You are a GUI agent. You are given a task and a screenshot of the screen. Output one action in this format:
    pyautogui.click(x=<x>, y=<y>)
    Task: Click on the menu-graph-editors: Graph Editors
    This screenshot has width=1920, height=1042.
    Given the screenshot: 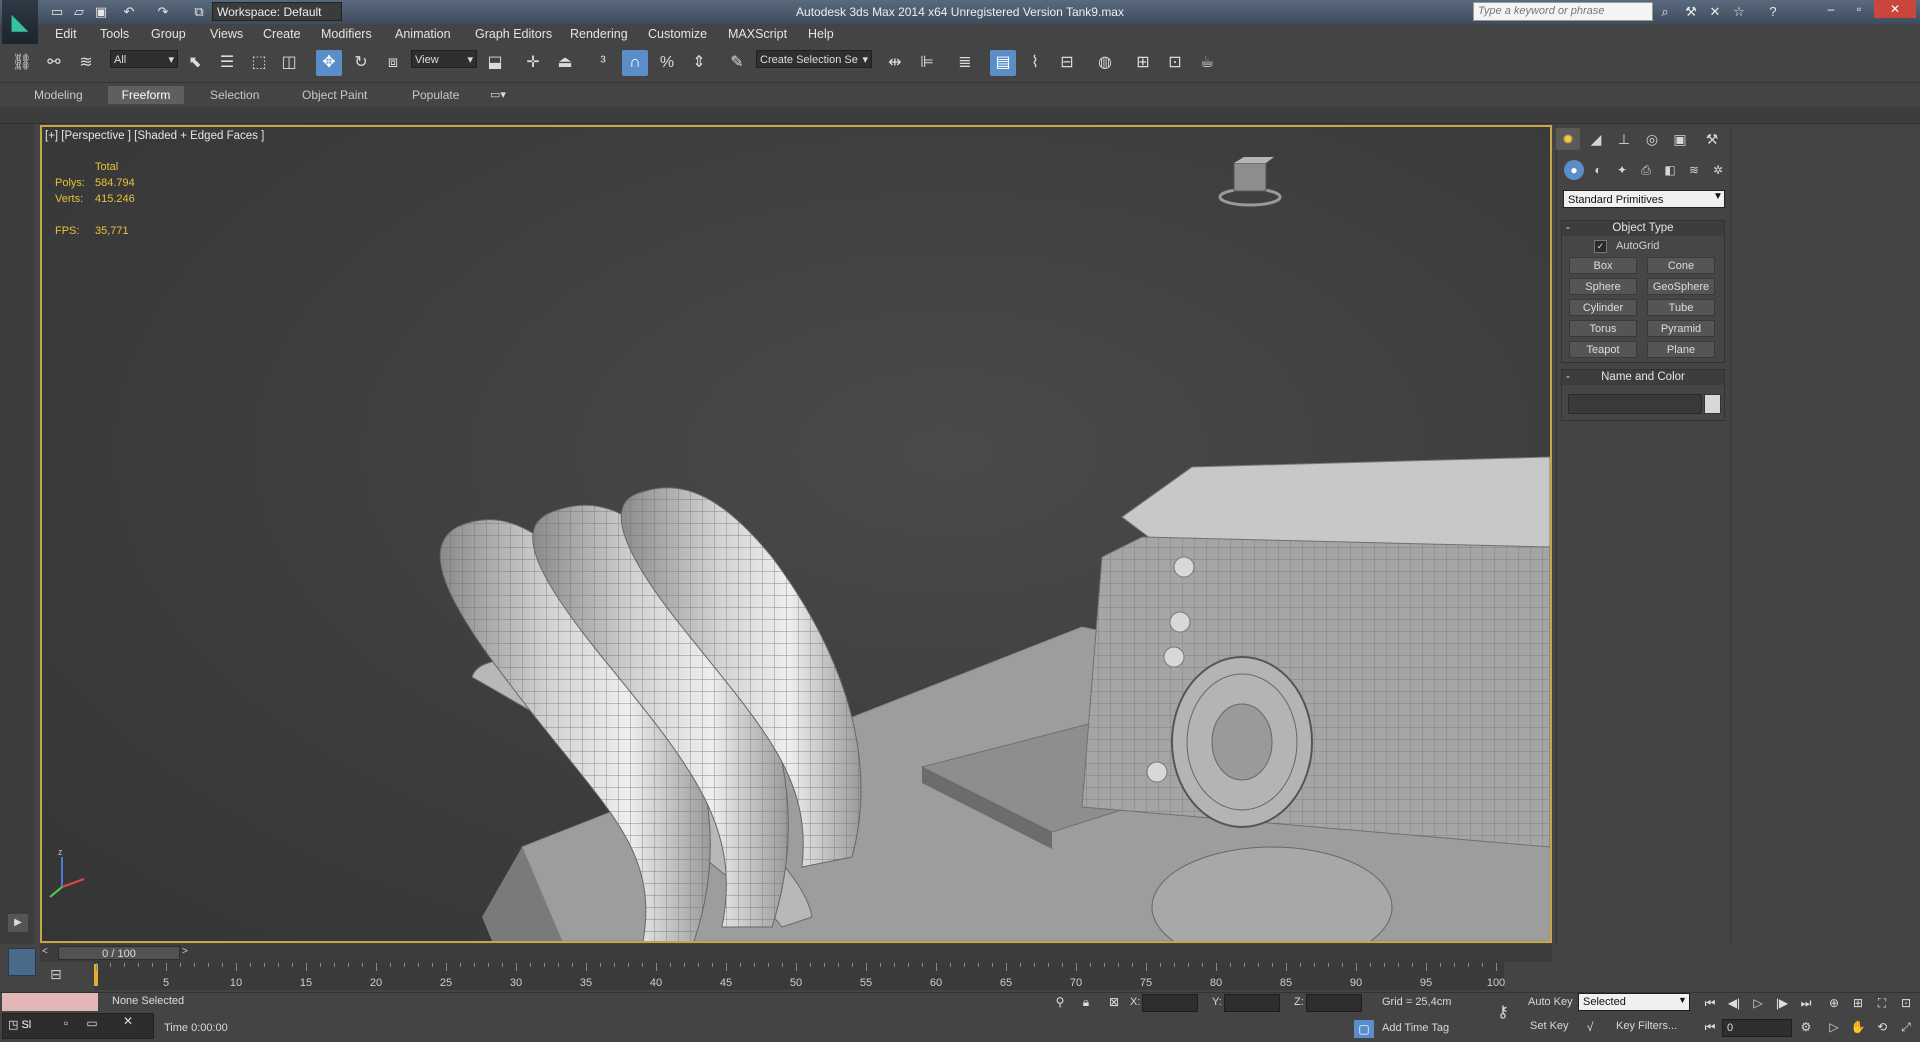 What is the action you would take?
    pyautogui.click(x=513, y=34)
    